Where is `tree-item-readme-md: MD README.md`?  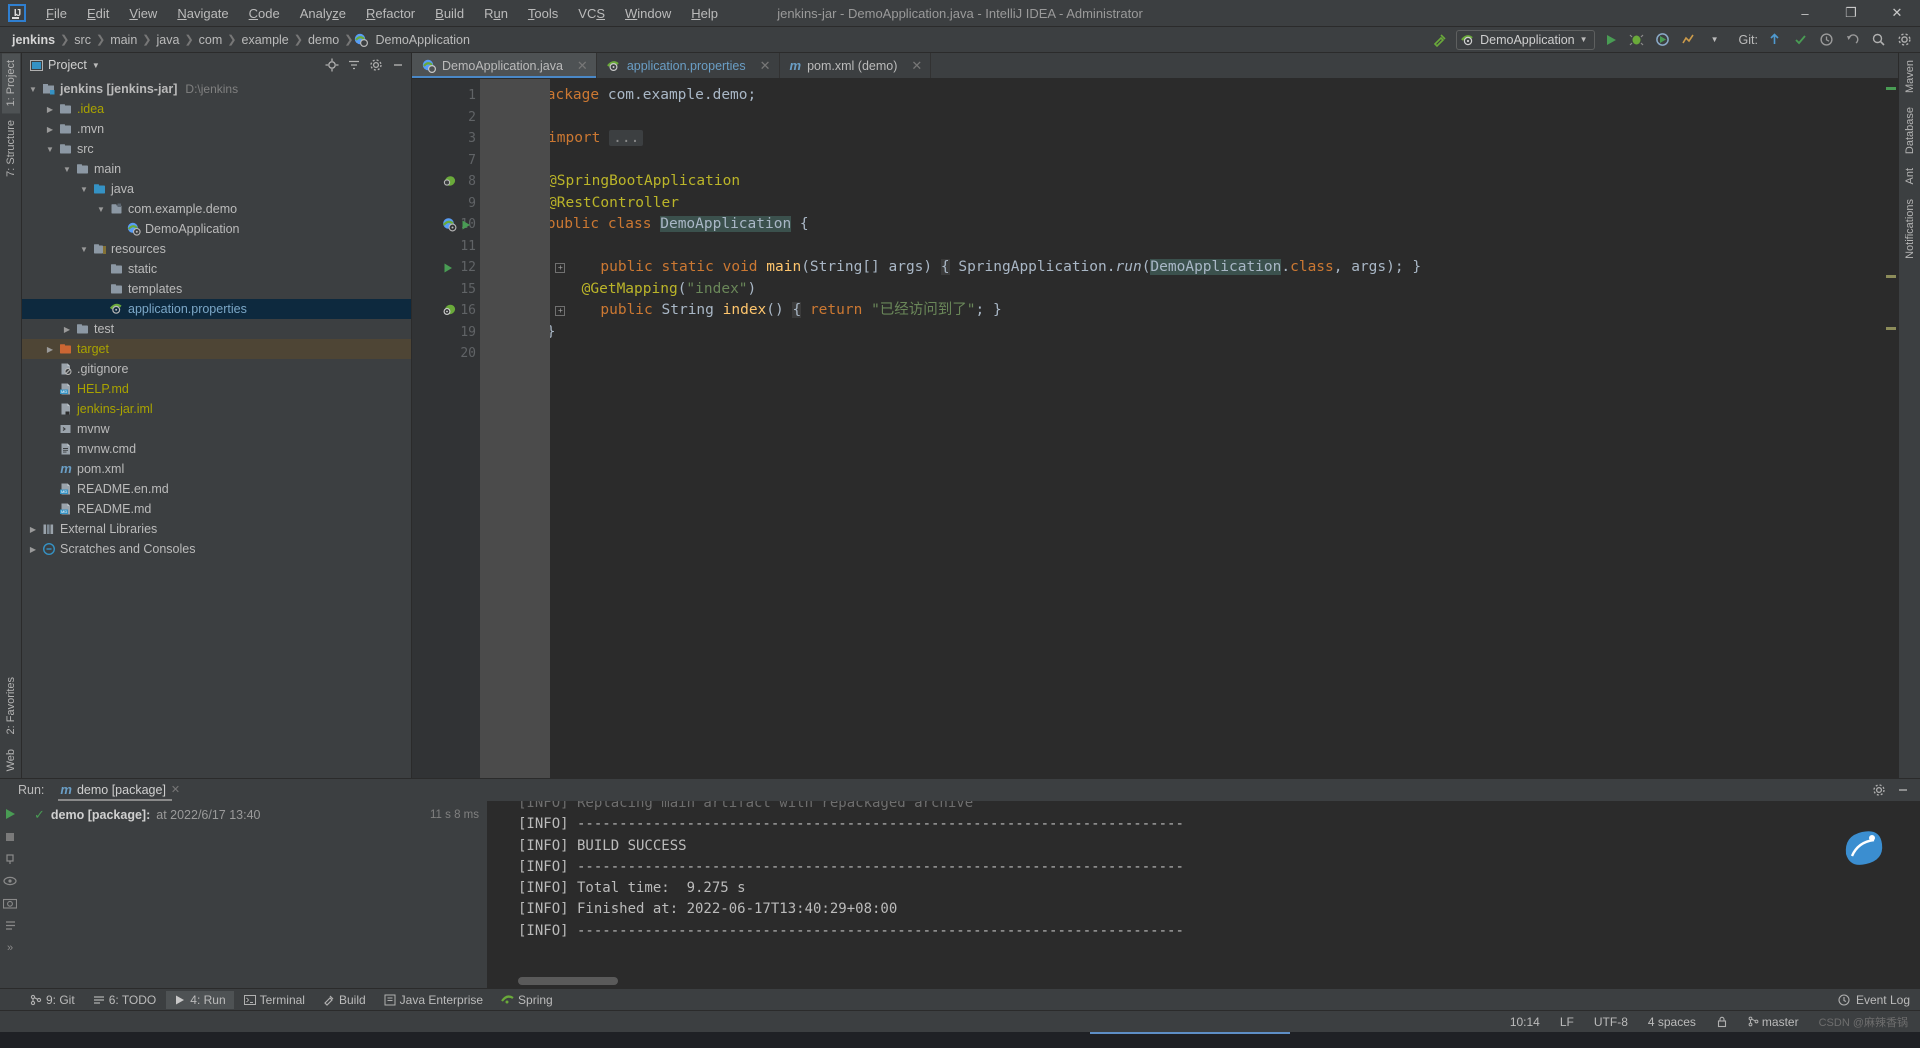
tree-item-readme-md: MD README.md is located at coordinates (216, 509).